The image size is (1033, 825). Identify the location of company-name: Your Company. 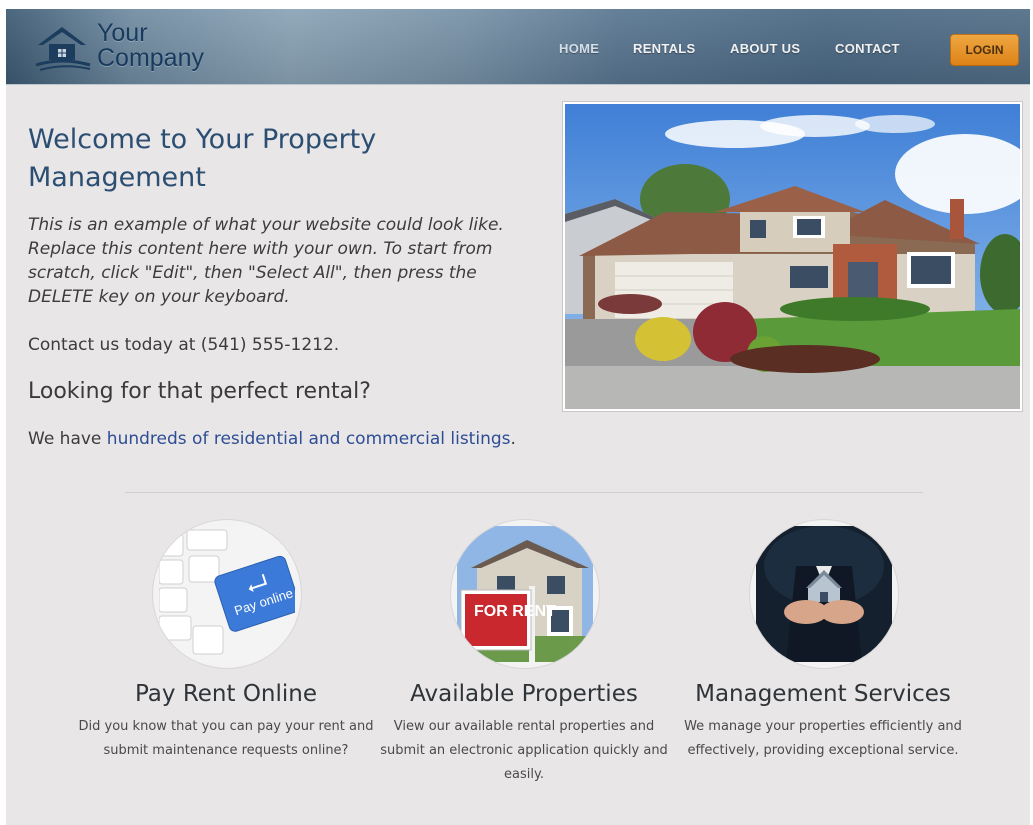
(150, 46).